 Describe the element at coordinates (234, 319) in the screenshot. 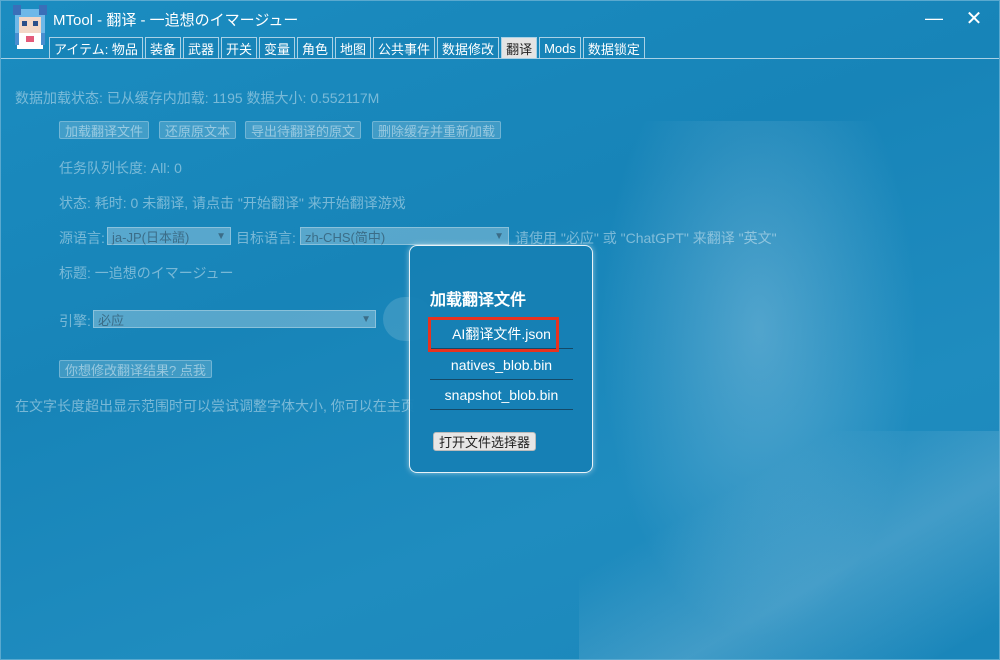

I see `engine-select: 必应 ▼` at that location.